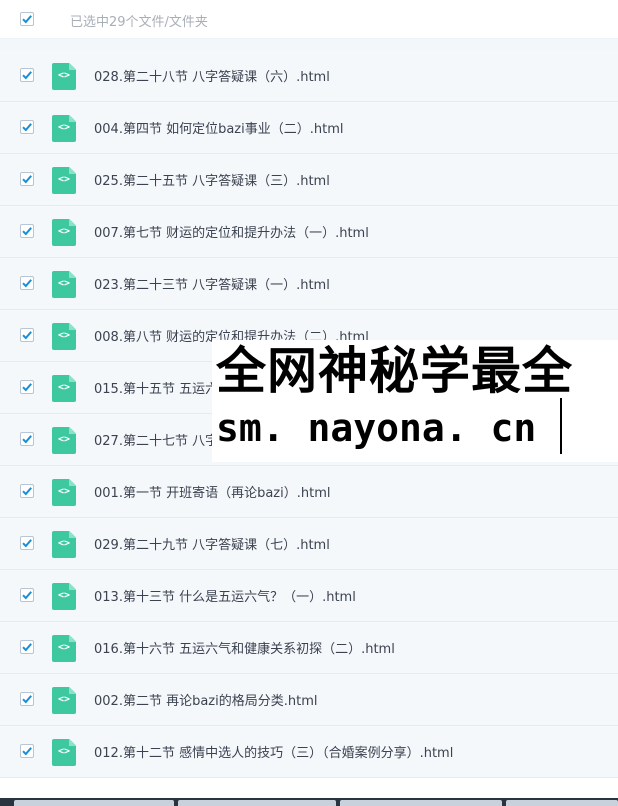 This screenshot has width=618, height=806. I want to click on file-name: 015.第十五节 五运六, so click(156, 387).